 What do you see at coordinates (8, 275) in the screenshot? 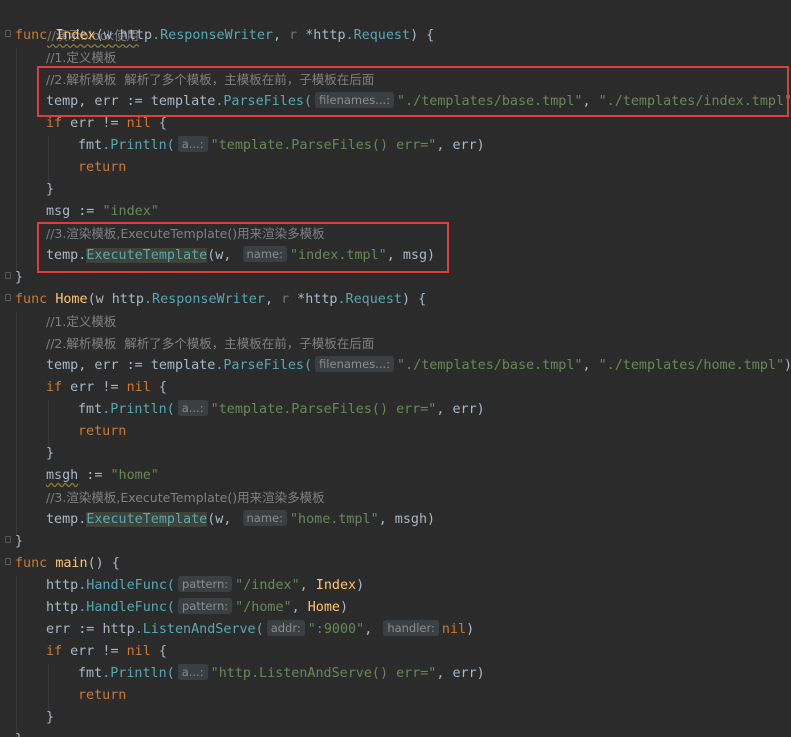
I see `fold-marker-index-end` at bounding box center [8, 275].